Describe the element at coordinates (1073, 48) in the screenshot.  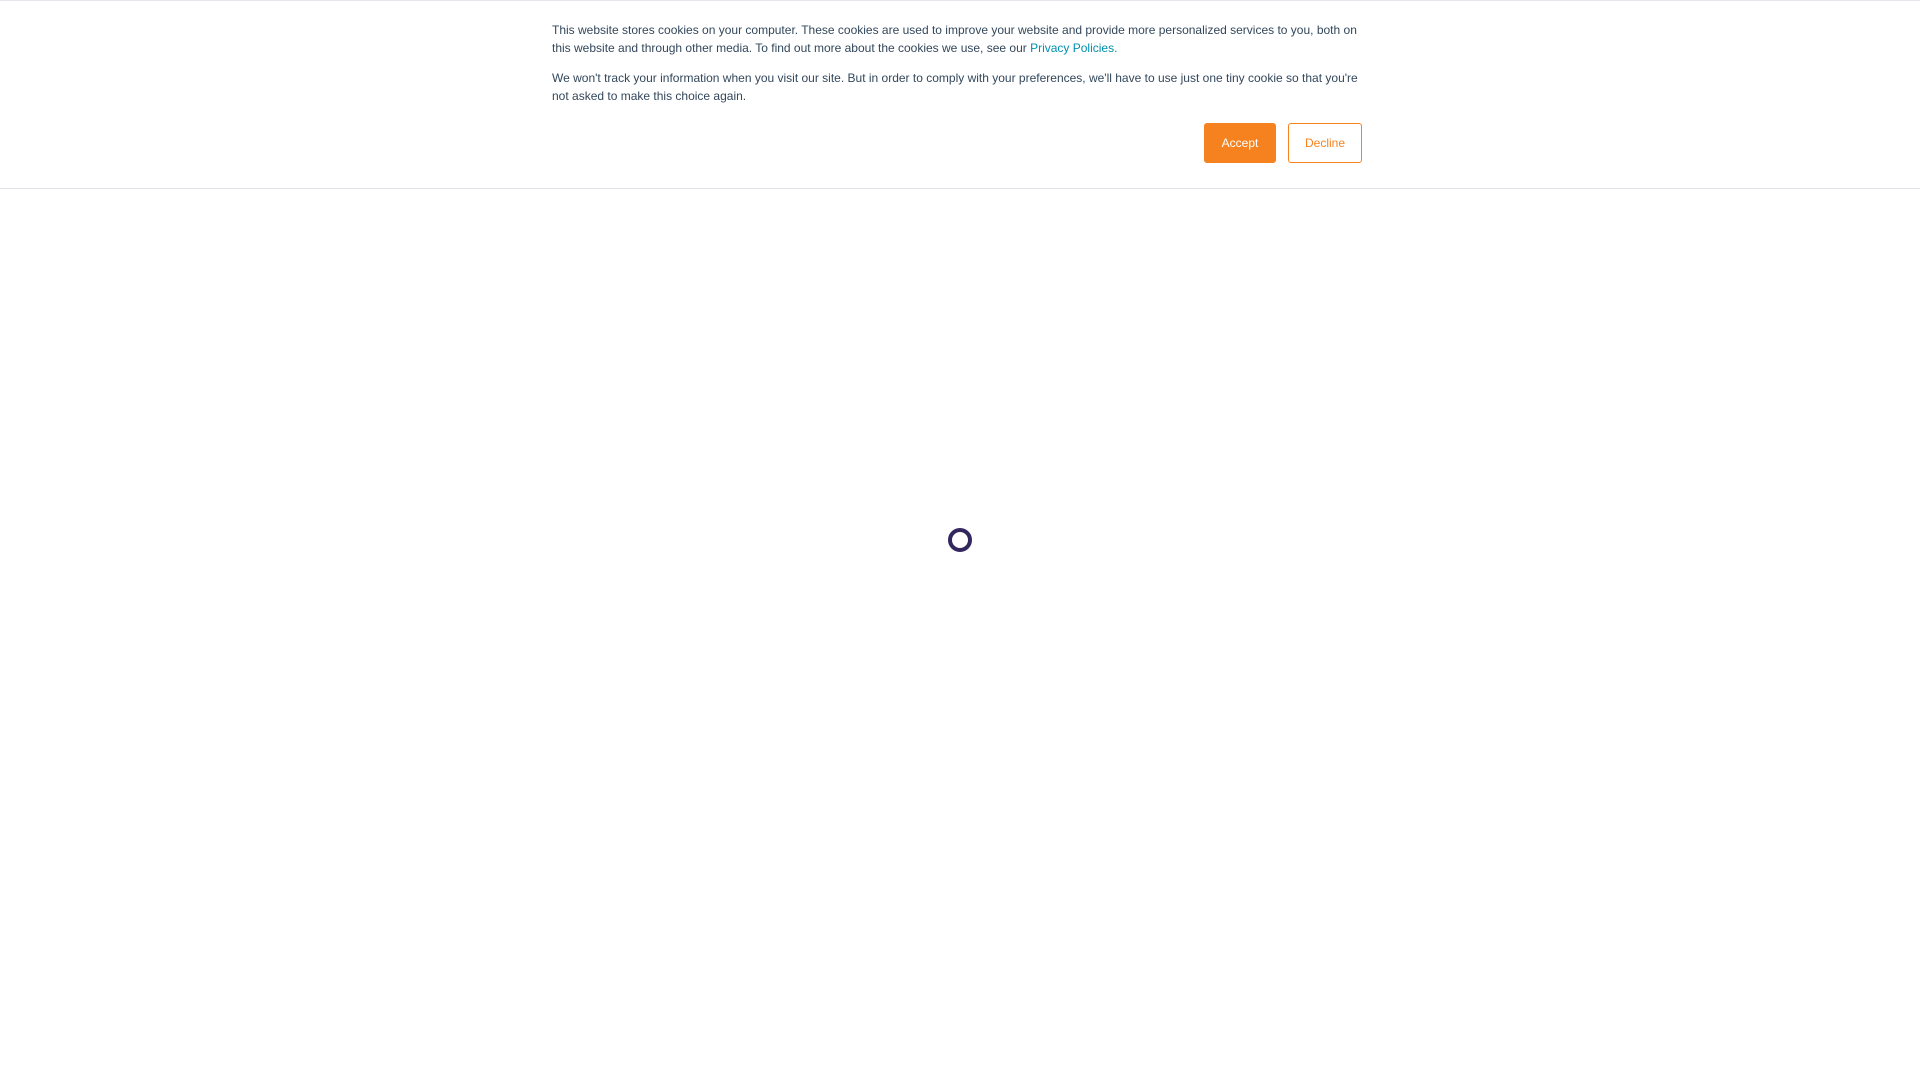
I see `privacy-policies-link: Privacy Policies.` at that location.